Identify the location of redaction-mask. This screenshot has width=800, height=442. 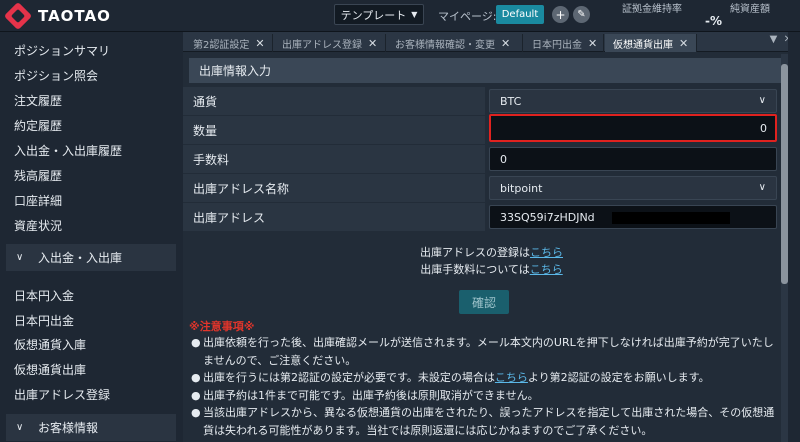
(671, 218).